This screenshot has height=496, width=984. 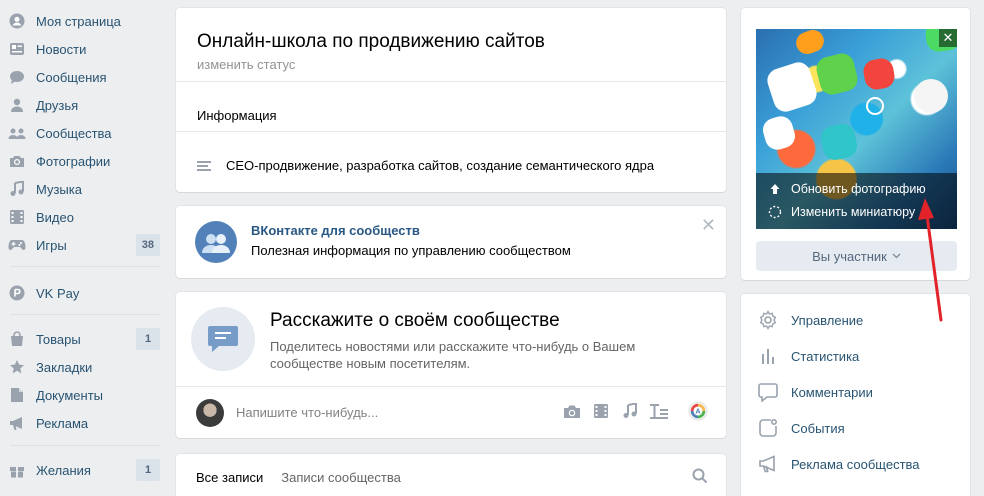 I want to click on groups-icon, so click(x=17, y=133).